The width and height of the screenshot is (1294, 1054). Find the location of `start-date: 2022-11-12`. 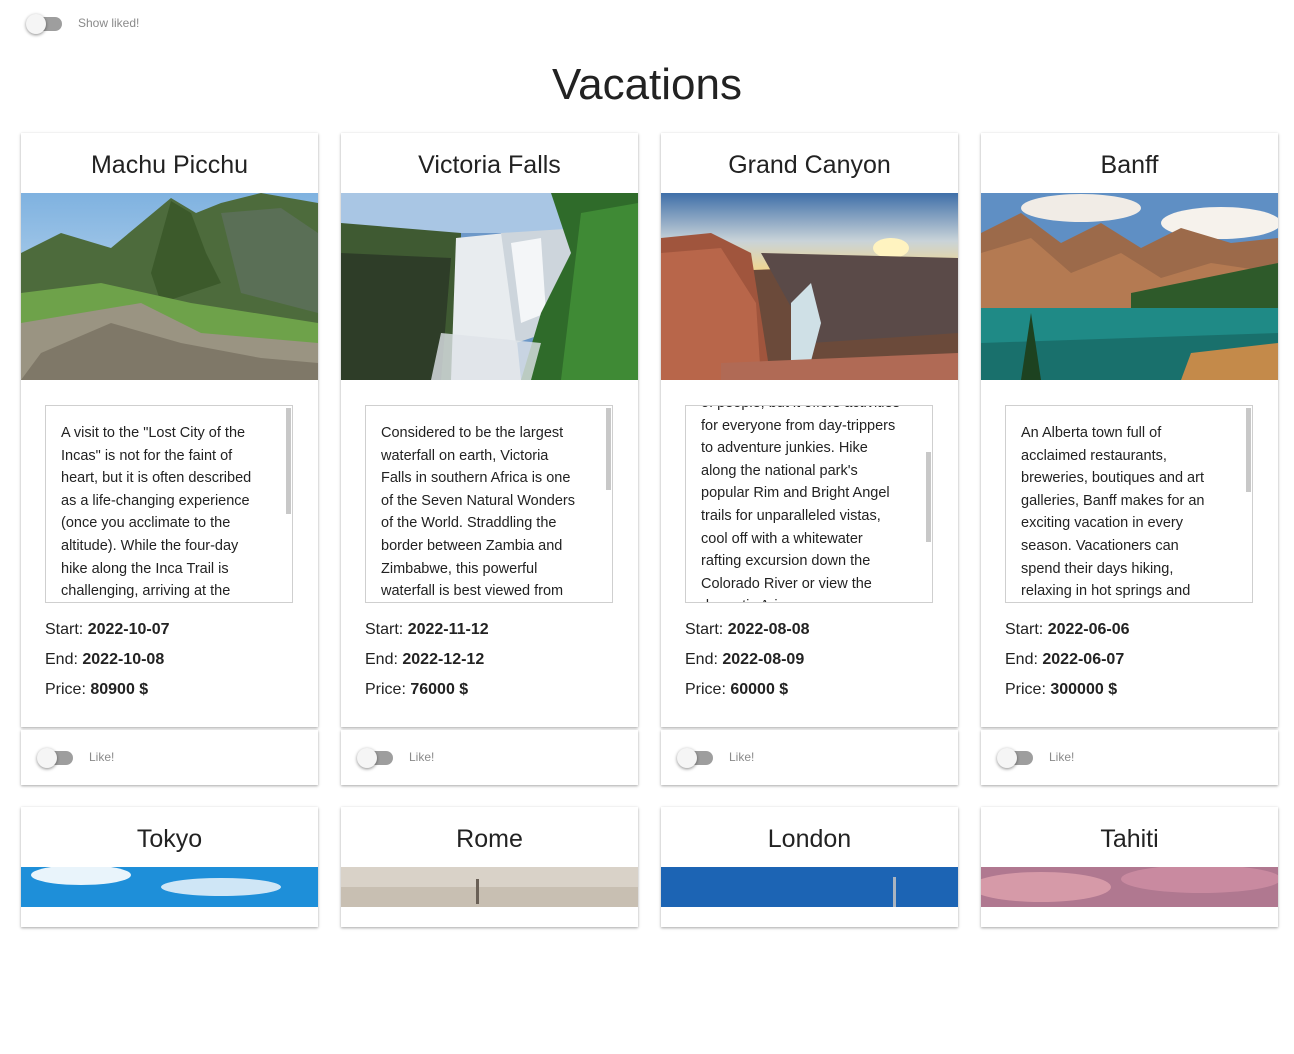

start-date: 2022-11-12 is located at coordinates (448, 629).